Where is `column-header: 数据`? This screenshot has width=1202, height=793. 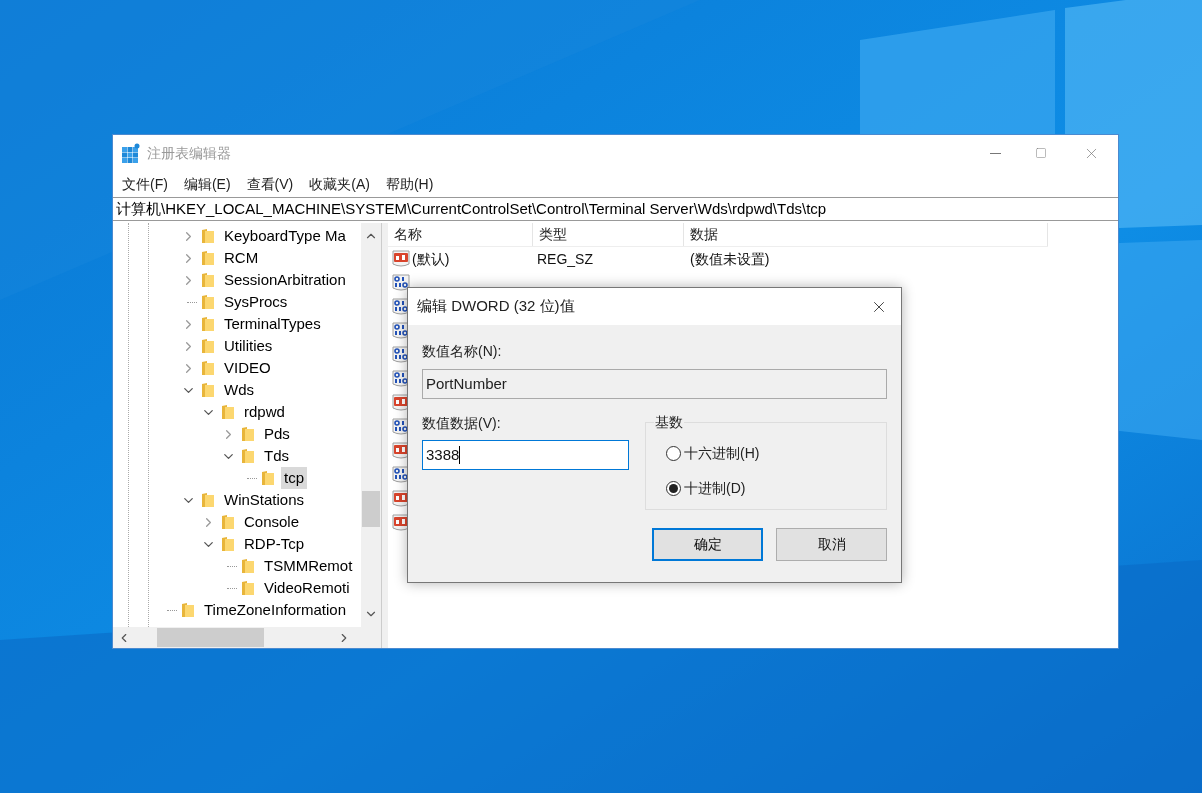
column-header: 数据 is located at coordinates (866, 234).